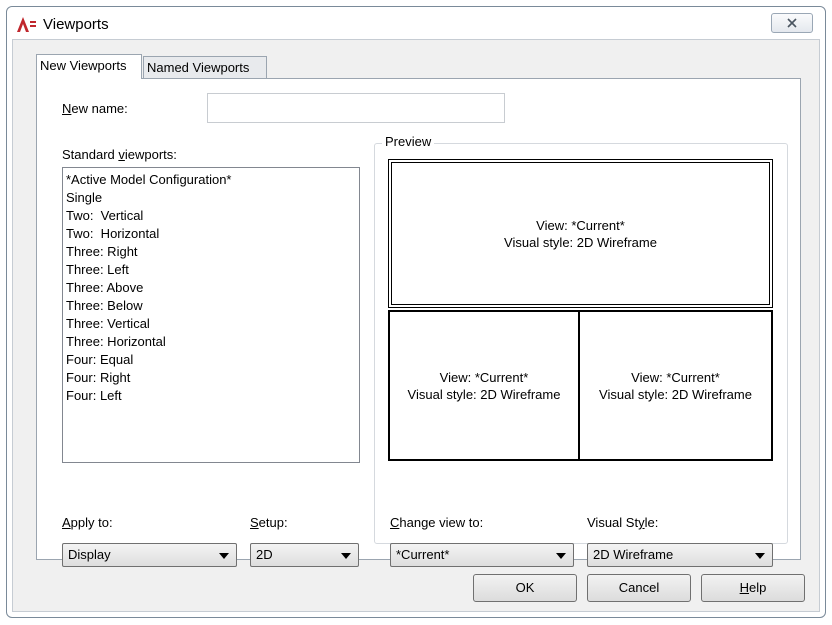 The height and width of the screenshot is (625, 832). I want to click on list-item: *Active Model Configuration*, so click(211, 180).